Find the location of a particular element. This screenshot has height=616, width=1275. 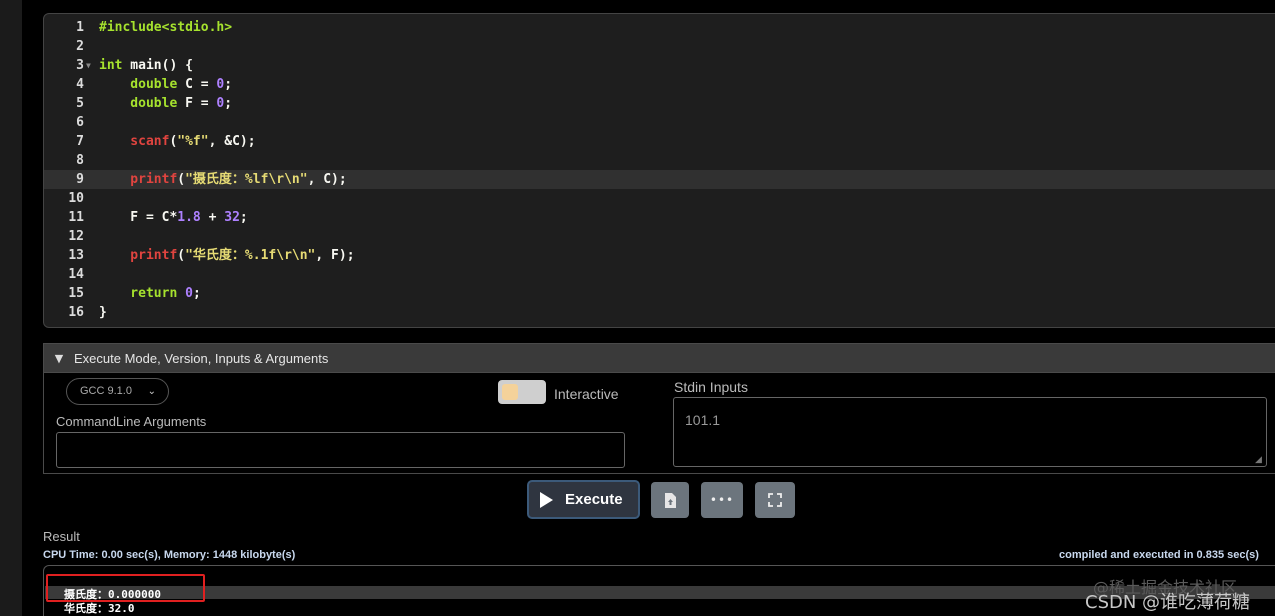

output-line: 华氏度：32.0 is located at coordinates (99, 608).